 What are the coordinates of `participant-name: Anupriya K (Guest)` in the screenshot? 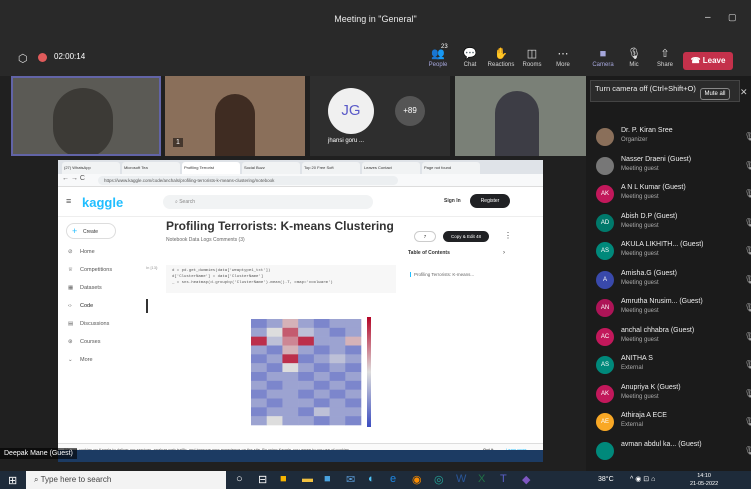 It's located at (651, 387).